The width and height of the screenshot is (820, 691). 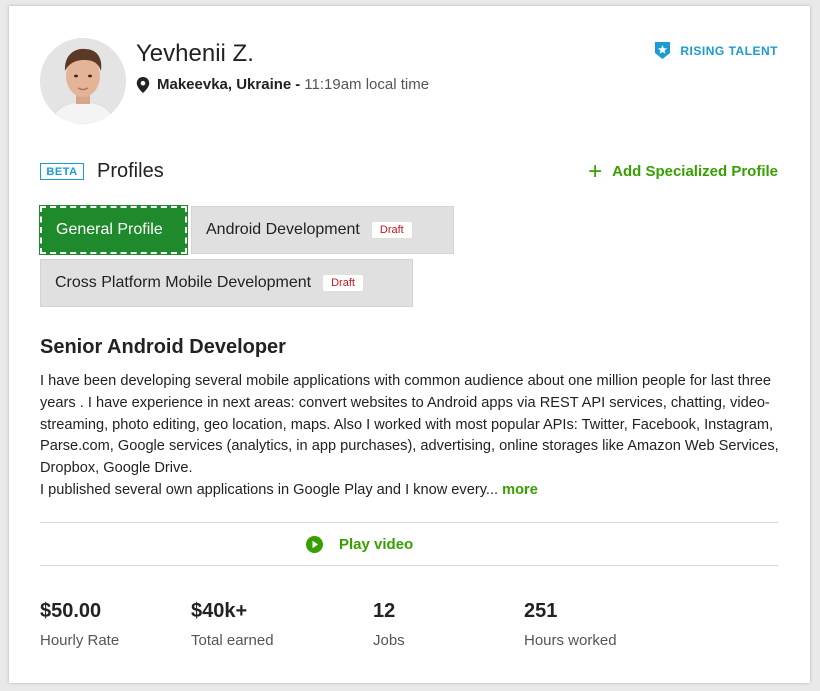 What do you see at coordinates (570, 640) in the screenshot?
I see `stat-label: Hours worked` at bounding box center [570, 640].